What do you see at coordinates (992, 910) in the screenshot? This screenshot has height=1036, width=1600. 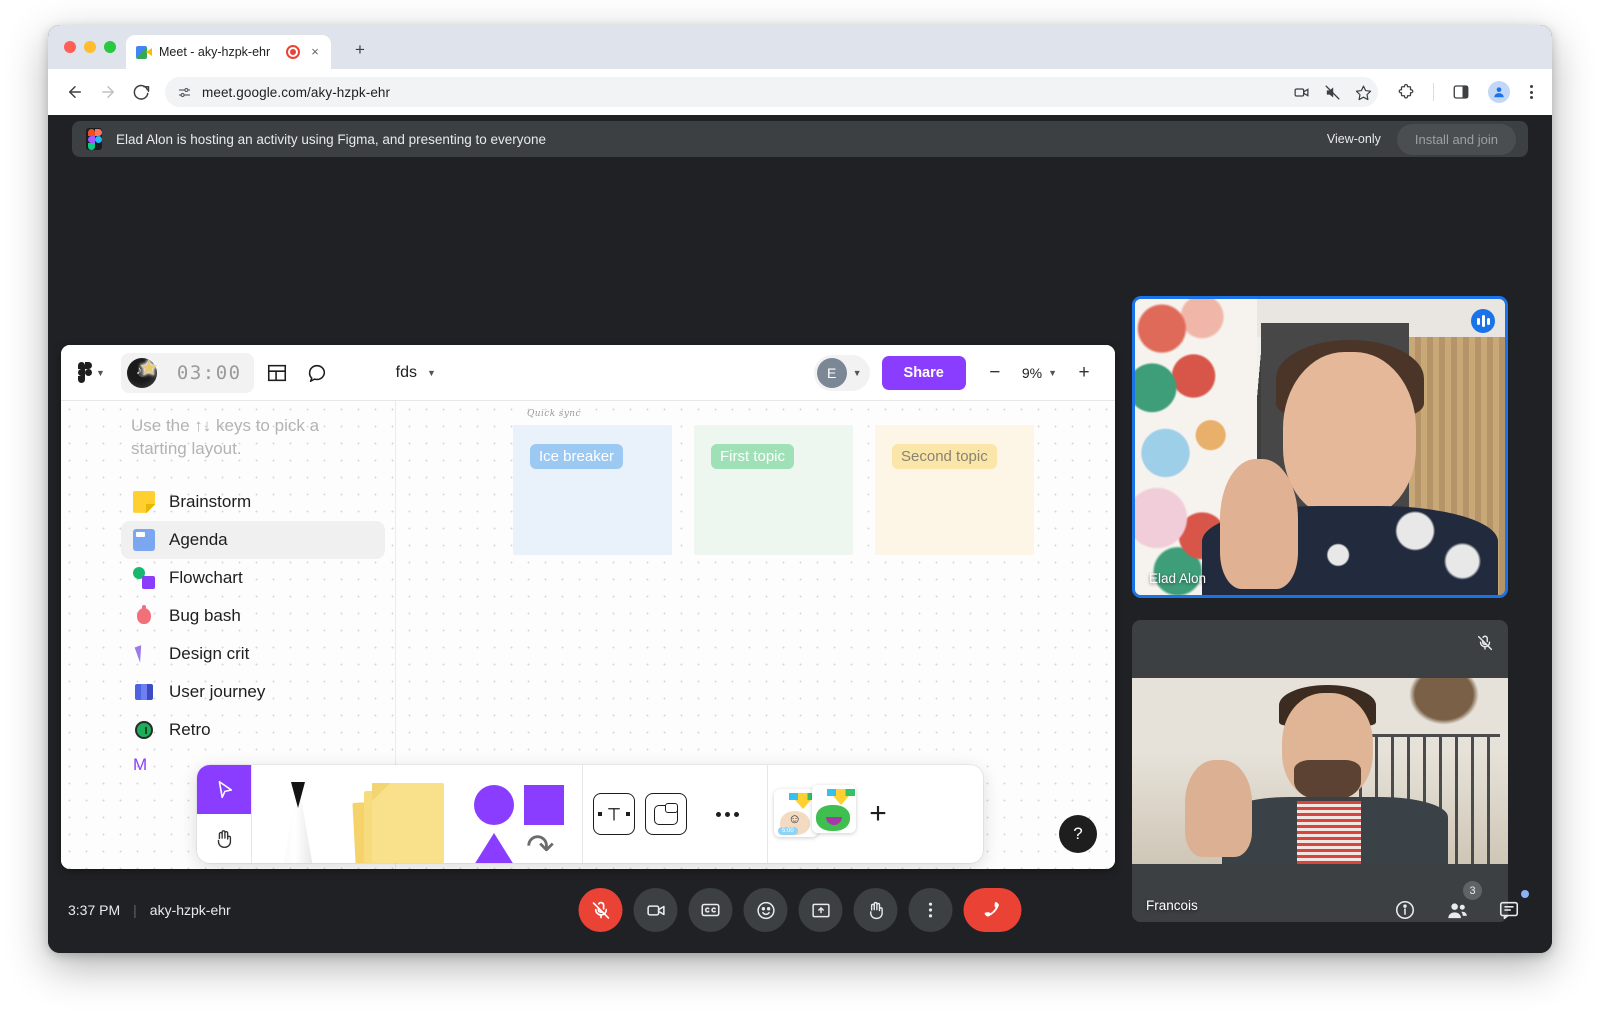 I see `leave-call-button` at bounding box center [992, 910].